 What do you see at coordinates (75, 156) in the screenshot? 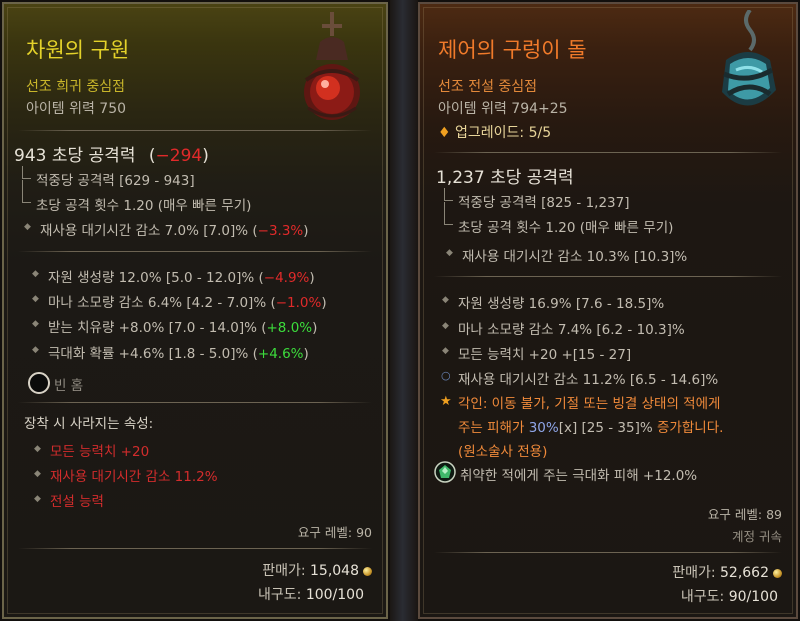
I see `dps-value: 943 초당 공격력` at bounding box center [75, 156].